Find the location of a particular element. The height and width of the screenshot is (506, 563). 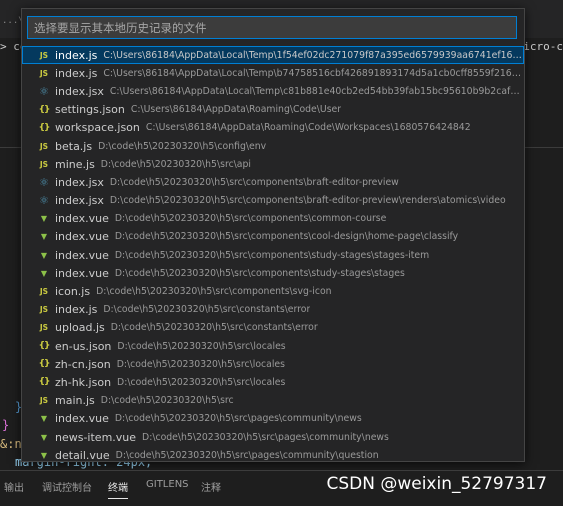

file-name: zh-cn.json is located at coordinates (83, 364).